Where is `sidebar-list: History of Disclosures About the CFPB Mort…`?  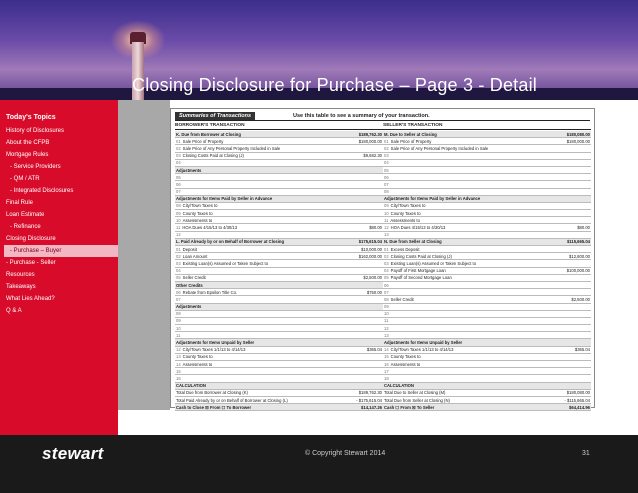 sidebar-list: History of Disclosures About the CFPB Mort… is located at coordinates (67, 221).